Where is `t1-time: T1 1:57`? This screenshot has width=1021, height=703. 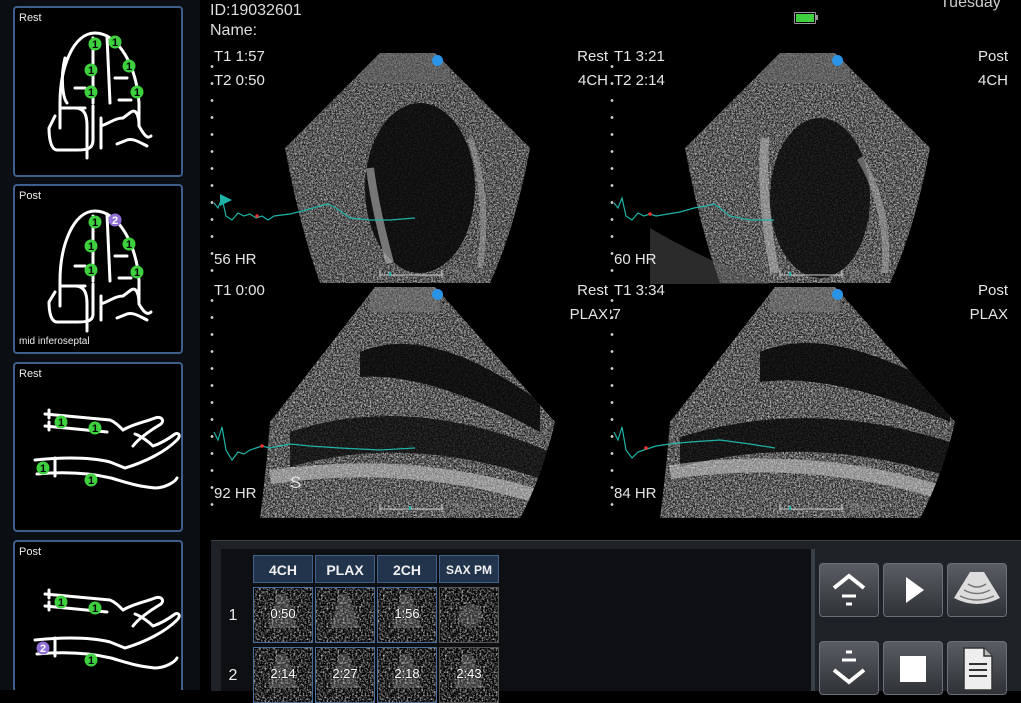
t1-time: T1 1:57 is located at coordinates (239, 56).